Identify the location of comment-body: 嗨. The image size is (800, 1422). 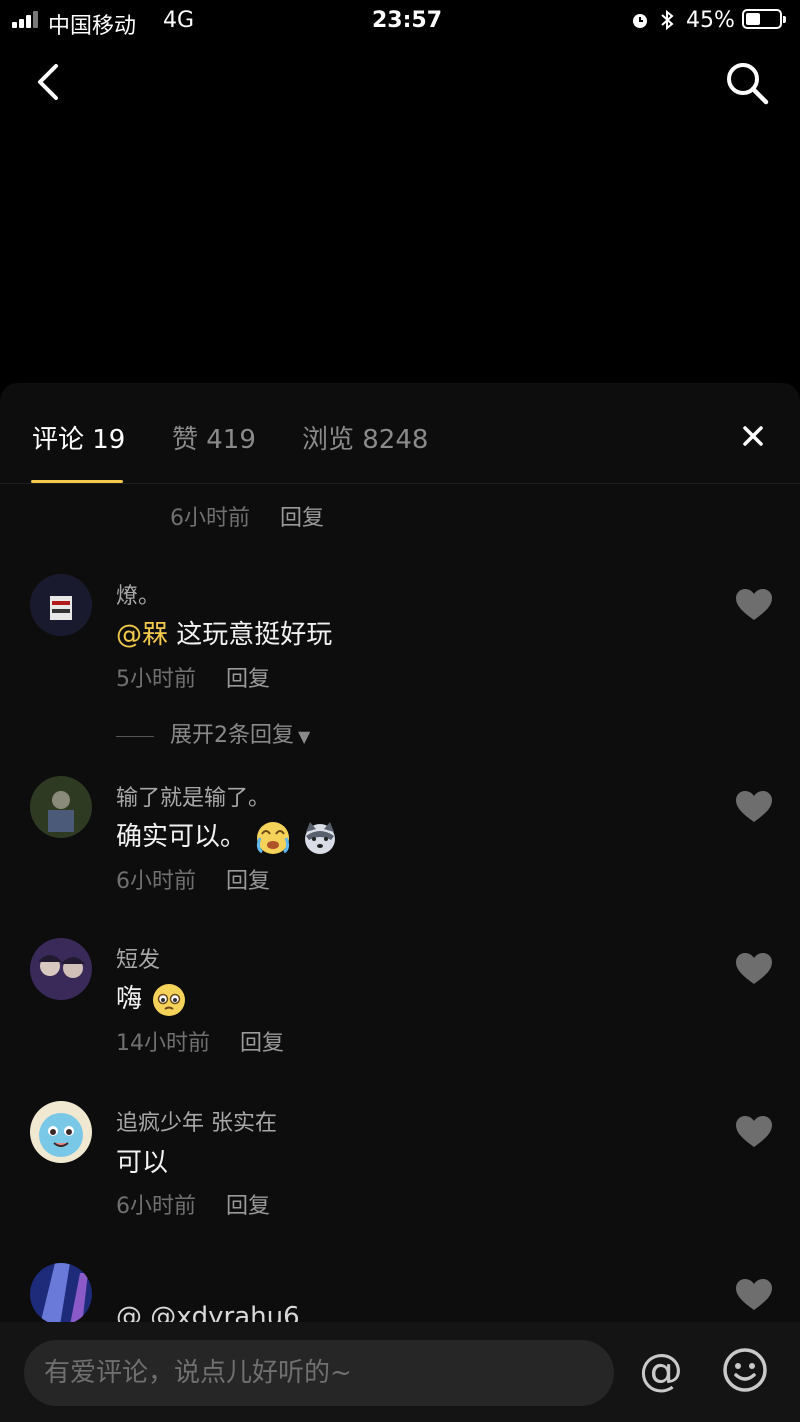
(129, 999).